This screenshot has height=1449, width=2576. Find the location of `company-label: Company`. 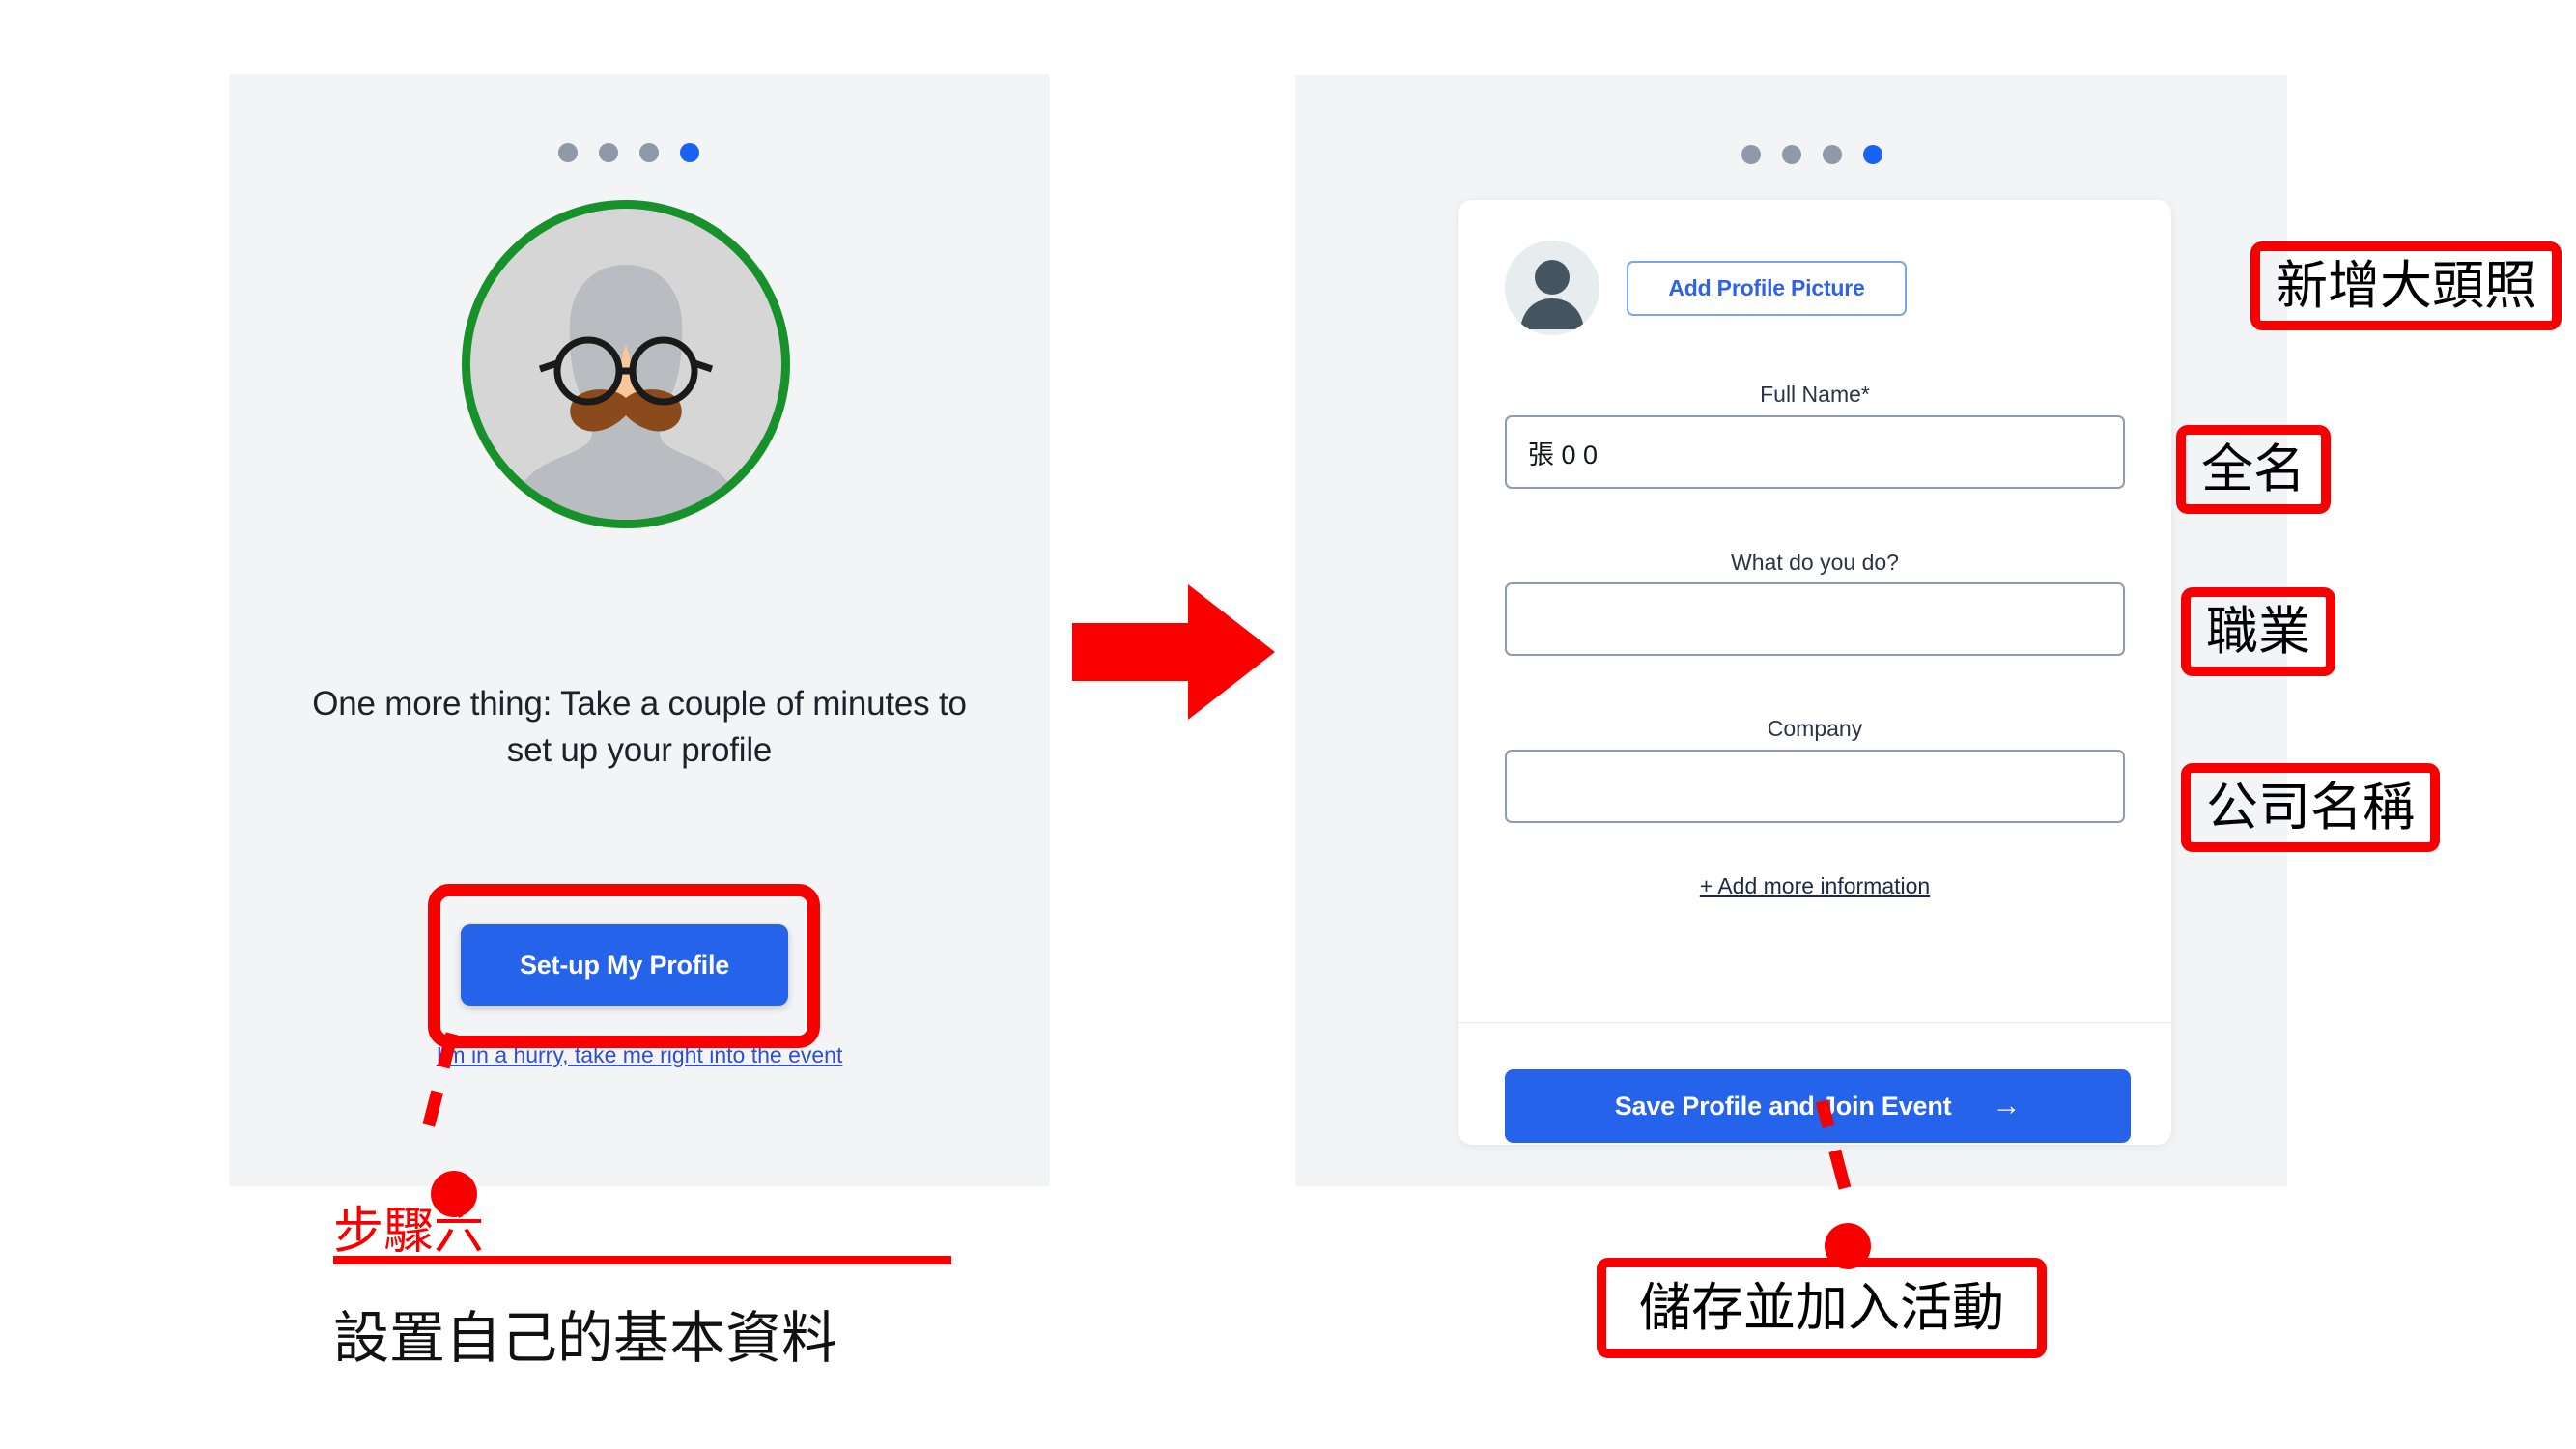

company-label: Company is located at coordinates (1815, 728).